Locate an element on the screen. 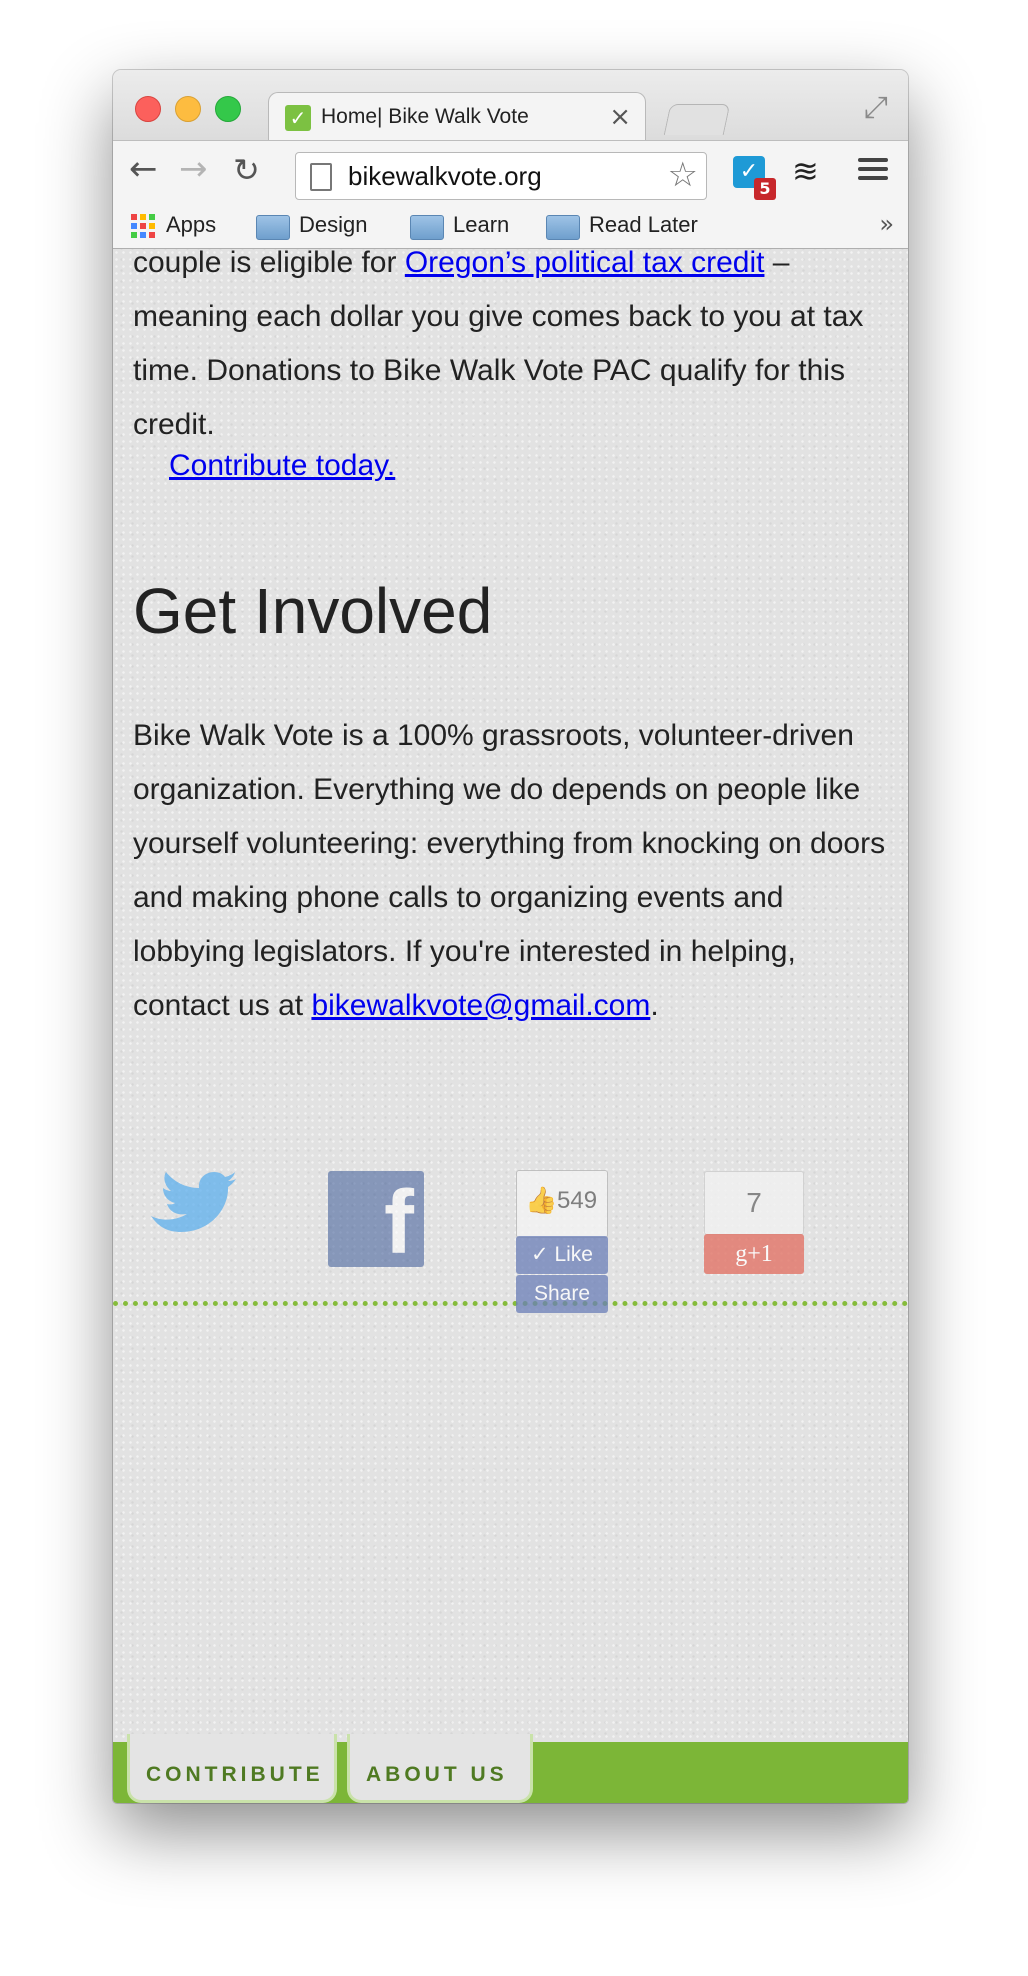  footer-tab-contribute: CONTRIBUTE is located at coordinates (232, 1768).